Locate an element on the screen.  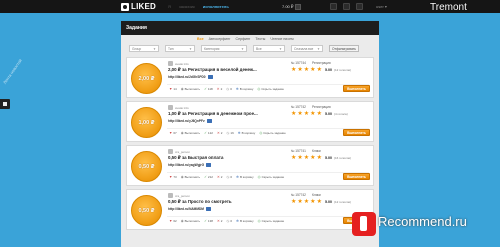
task-title: 0,50 ₽ за Быстрая оплата is located at coordinates (219, 158).